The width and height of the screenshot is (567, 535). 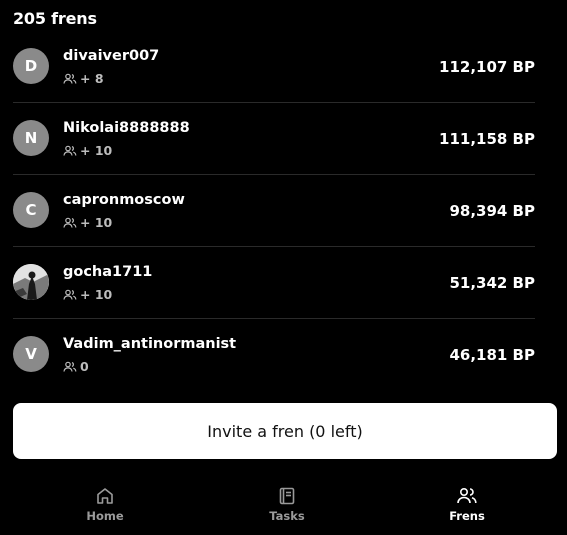 I want to click on fren-points: 112,107 BP, so click(x=487, y=67).